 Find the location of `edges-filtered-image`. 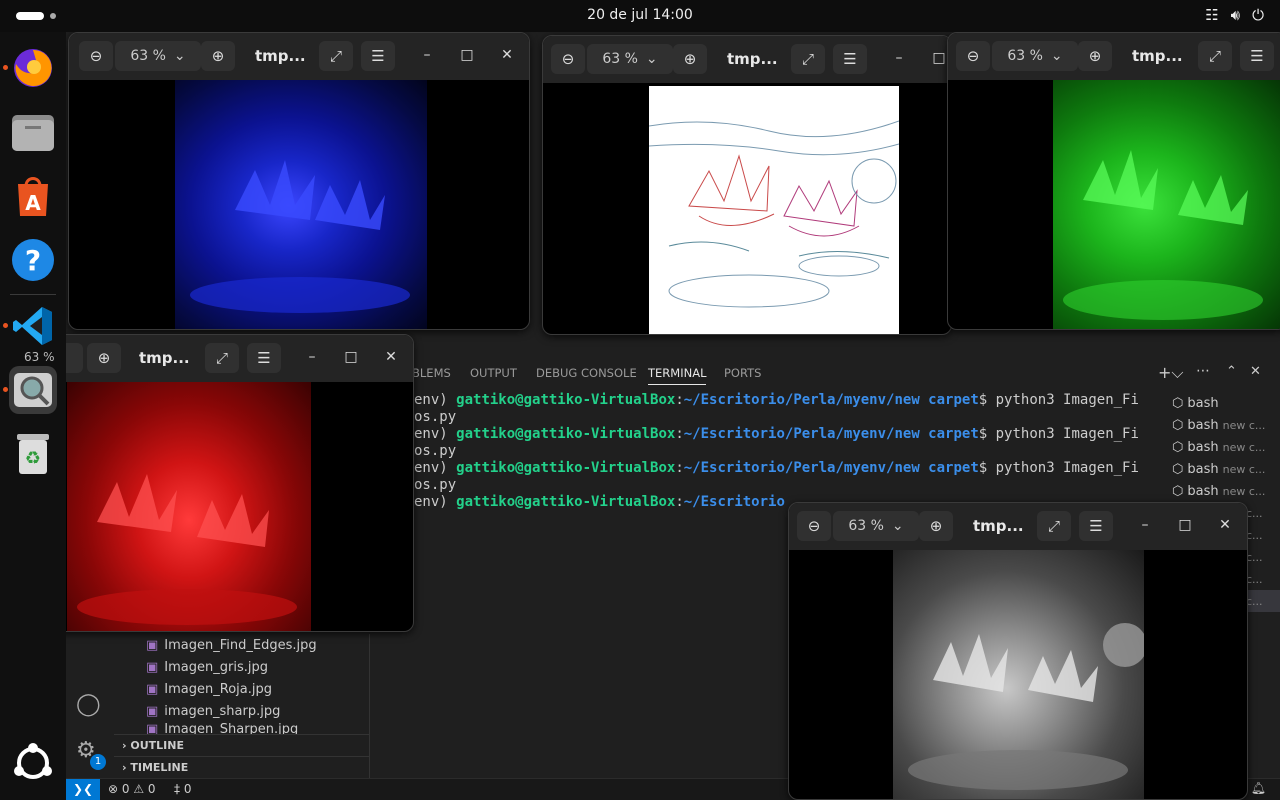

edges-filtered-image is located at coordinates (774, 210).